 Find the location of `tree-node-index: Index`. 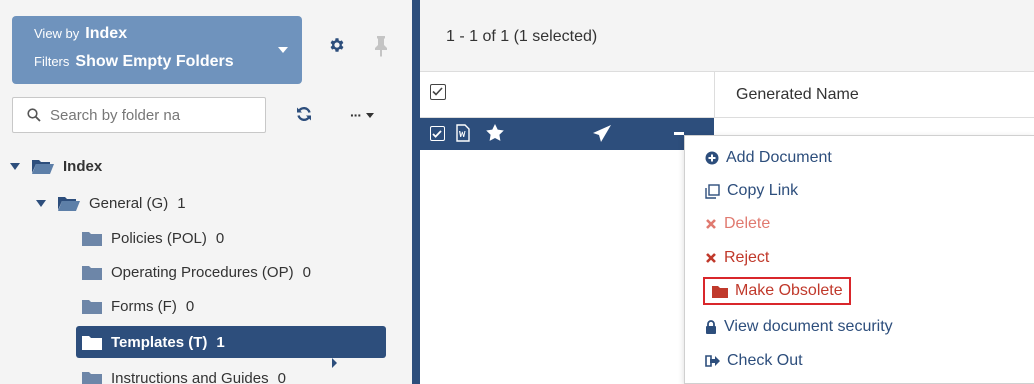

tree-node-index: Index is located at coordinates (56, 166).